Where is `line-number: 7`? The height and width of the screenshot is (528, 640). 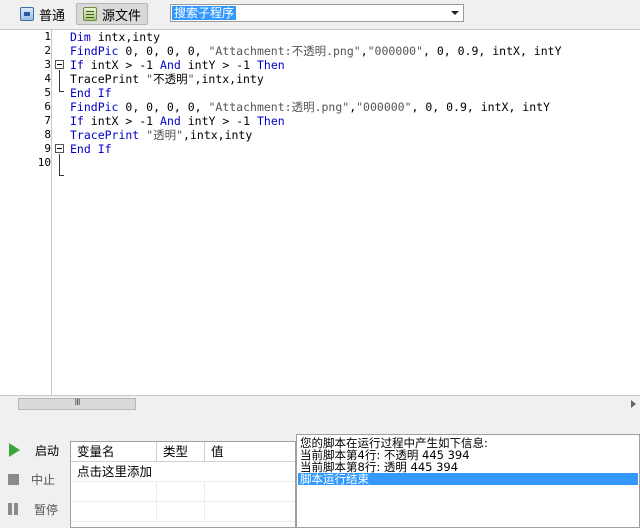 line-number: 7 is located at coordinates (47, 120).